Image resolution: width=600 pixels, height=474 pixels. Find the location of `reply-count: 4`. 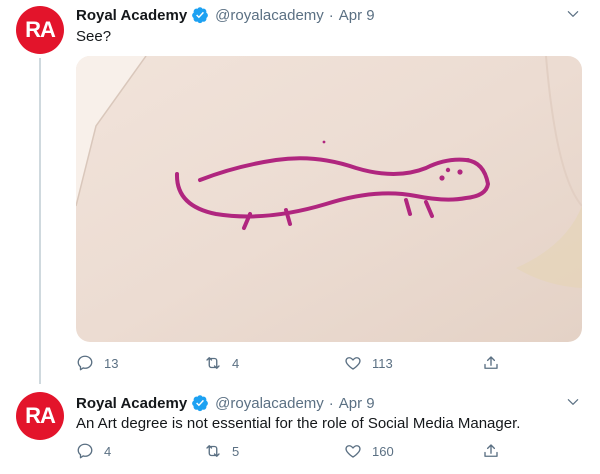

reply-count: 4 is located at coordinates (108, 451).